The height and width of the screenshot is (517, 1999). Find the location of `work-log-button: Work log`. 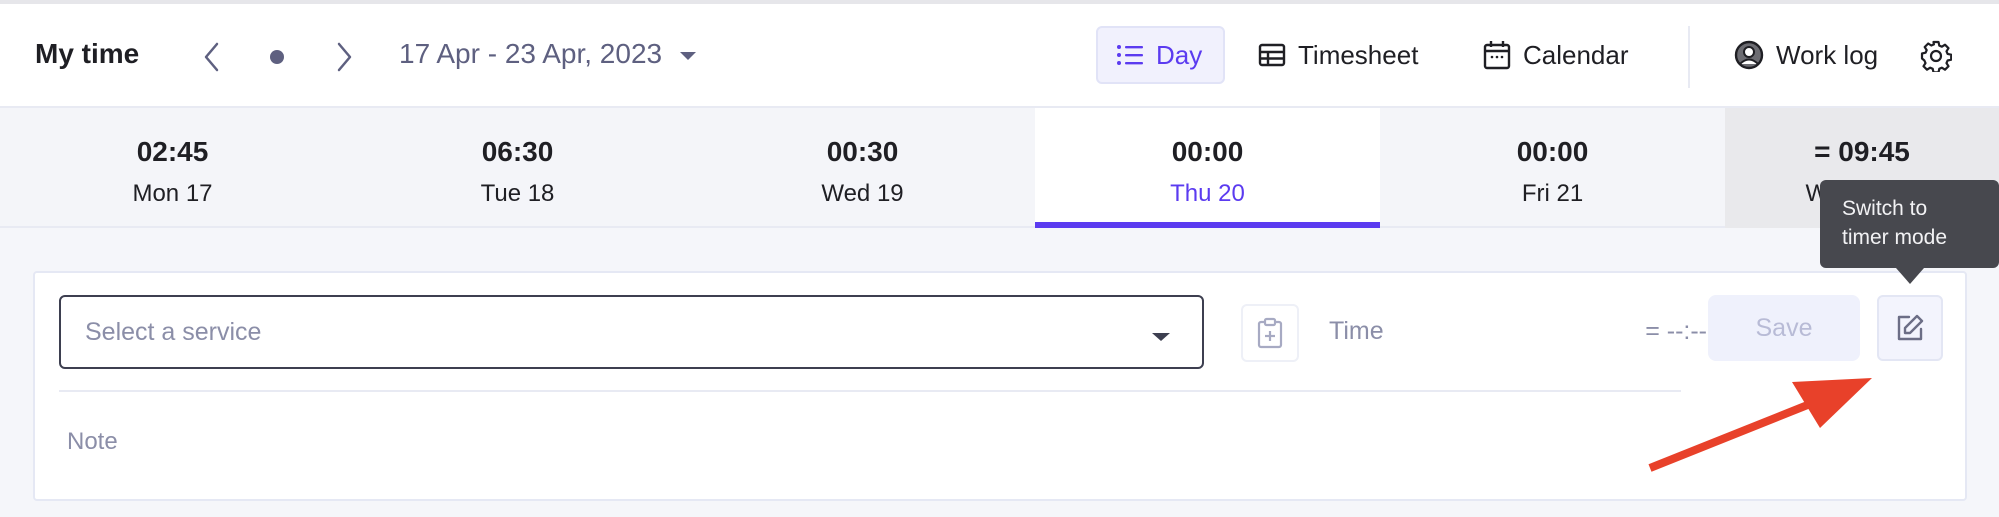

work-log-button: Work log is located at coordinates (1806, 55).